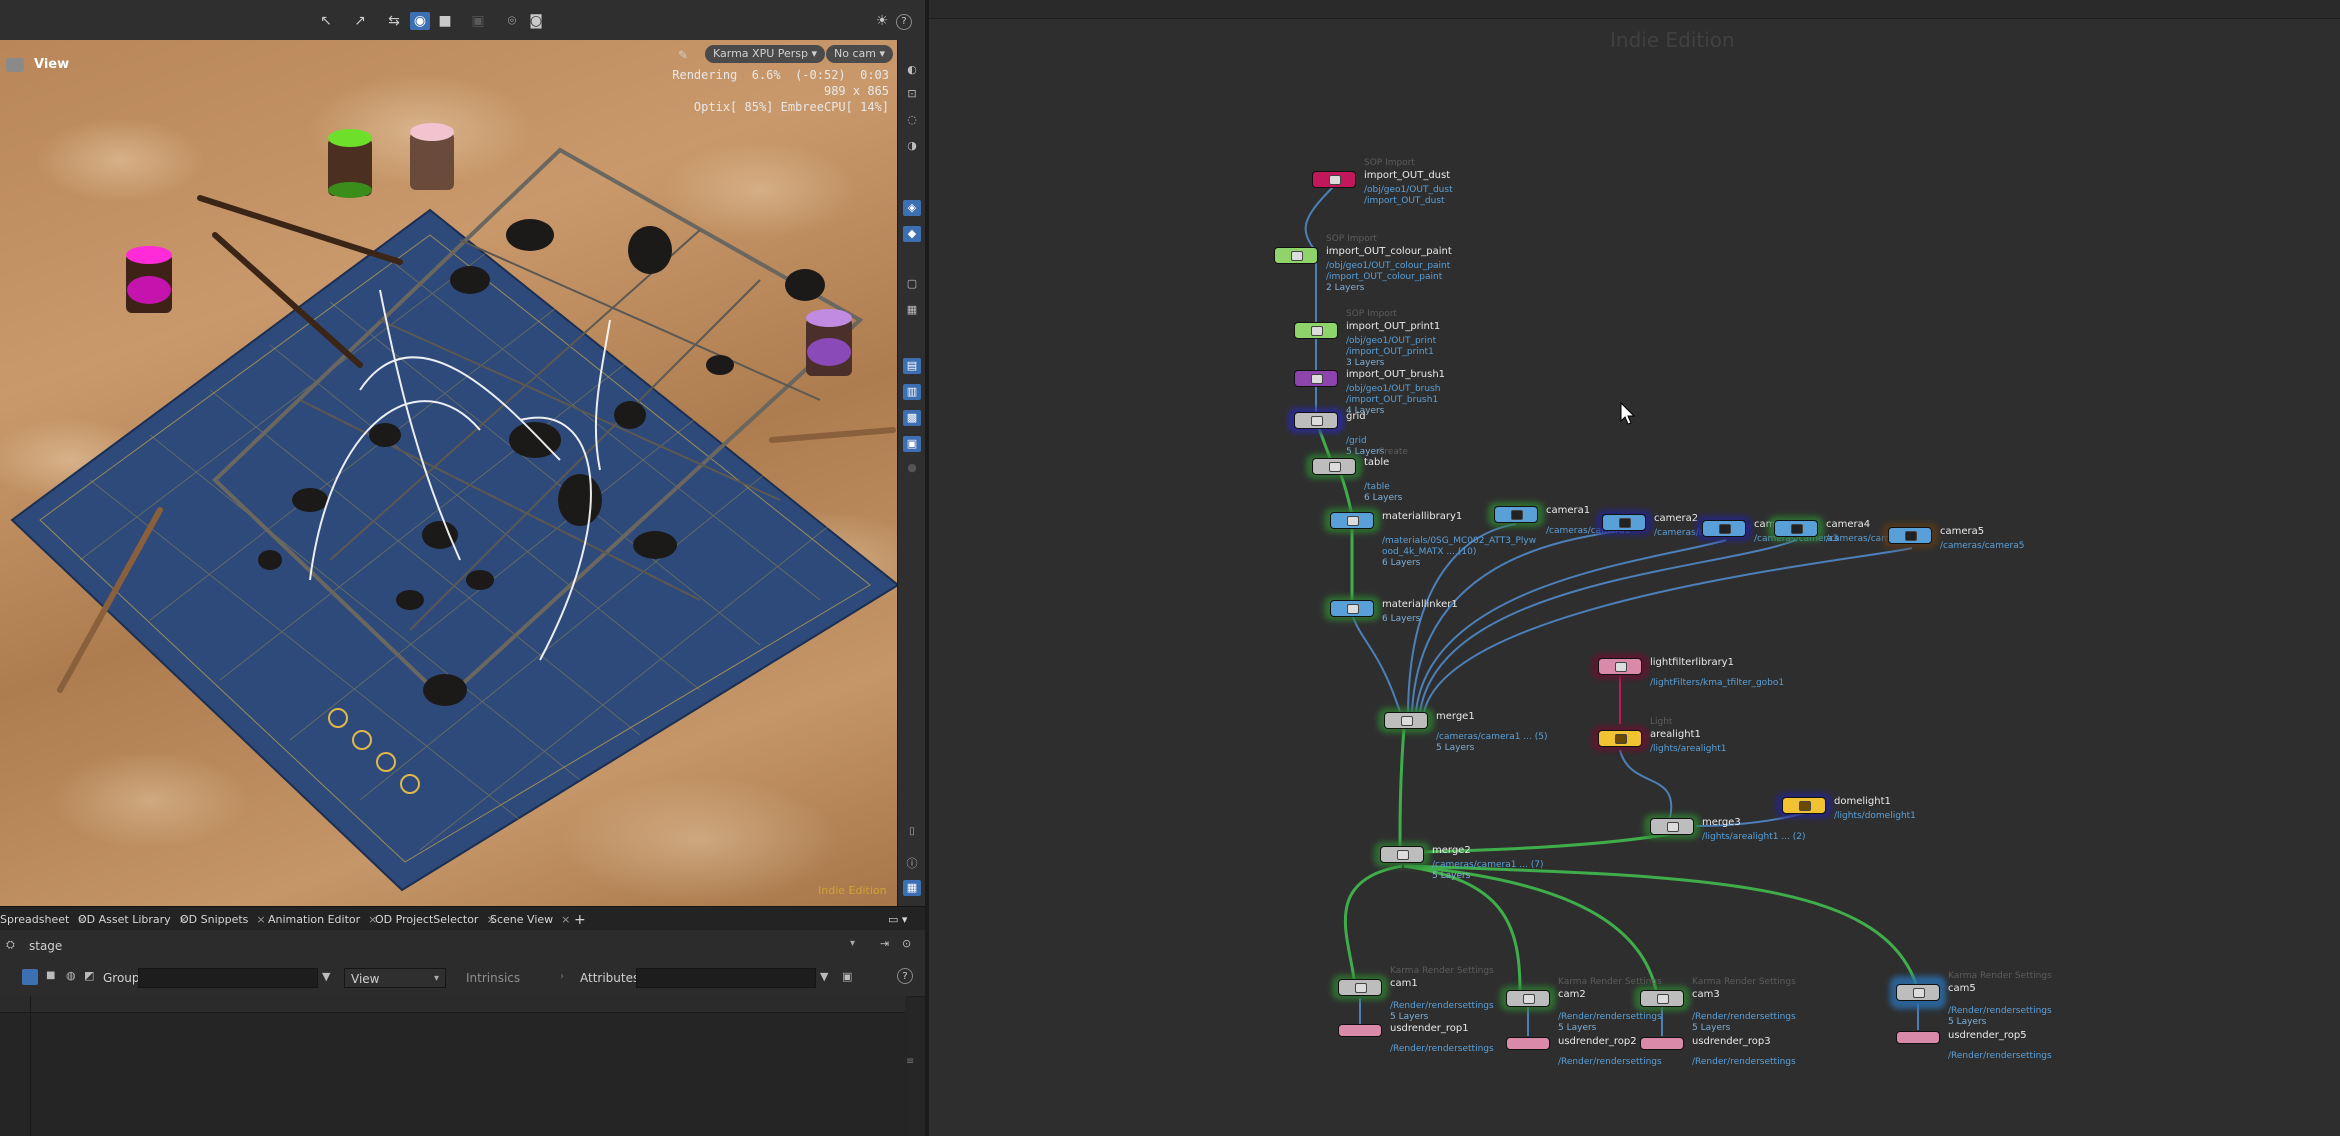 Image resolution: width=2340 pixels, height=1136 pixels. I want to click on attribute-filter-icon: ▼, so click(824, 976).